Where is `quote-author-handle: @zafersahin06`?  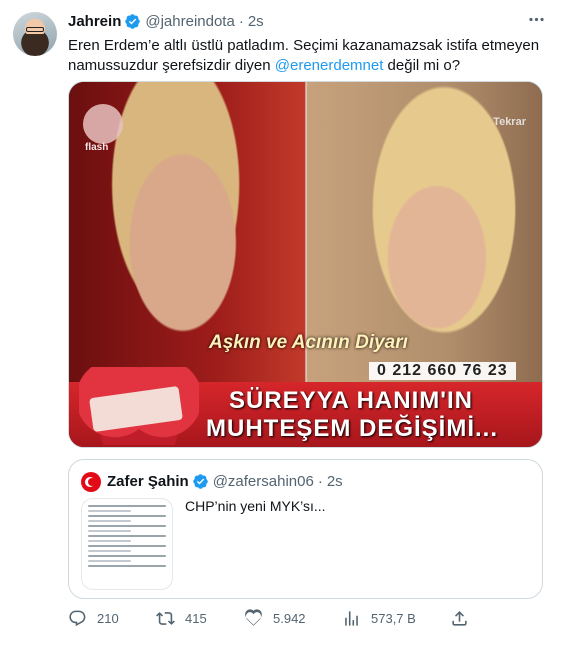
quote-author-handle: @zafersahin06 is located at coordinates (263, 481).